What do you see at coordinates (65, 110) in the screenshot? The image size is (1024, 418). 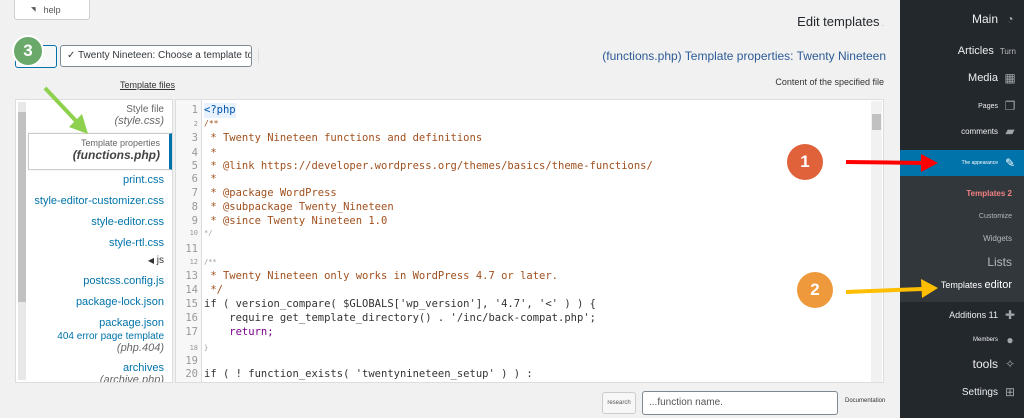 I see `arrow-green` at bounding box center [65, 110].